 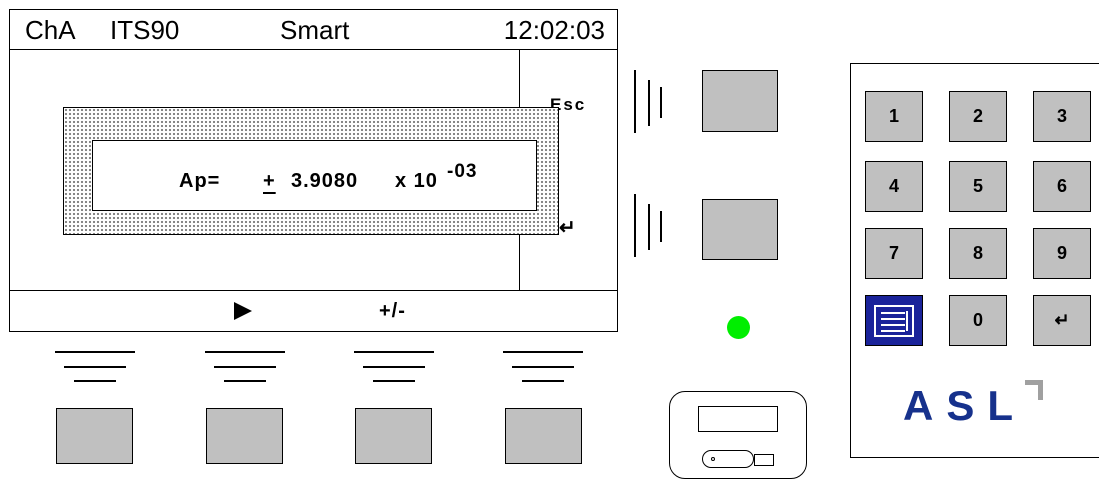 What do you see at coordinates (1062, 320) in the screenshot?
I see `keypad-enter-key: ↵` at bounding box center [1062, 320].